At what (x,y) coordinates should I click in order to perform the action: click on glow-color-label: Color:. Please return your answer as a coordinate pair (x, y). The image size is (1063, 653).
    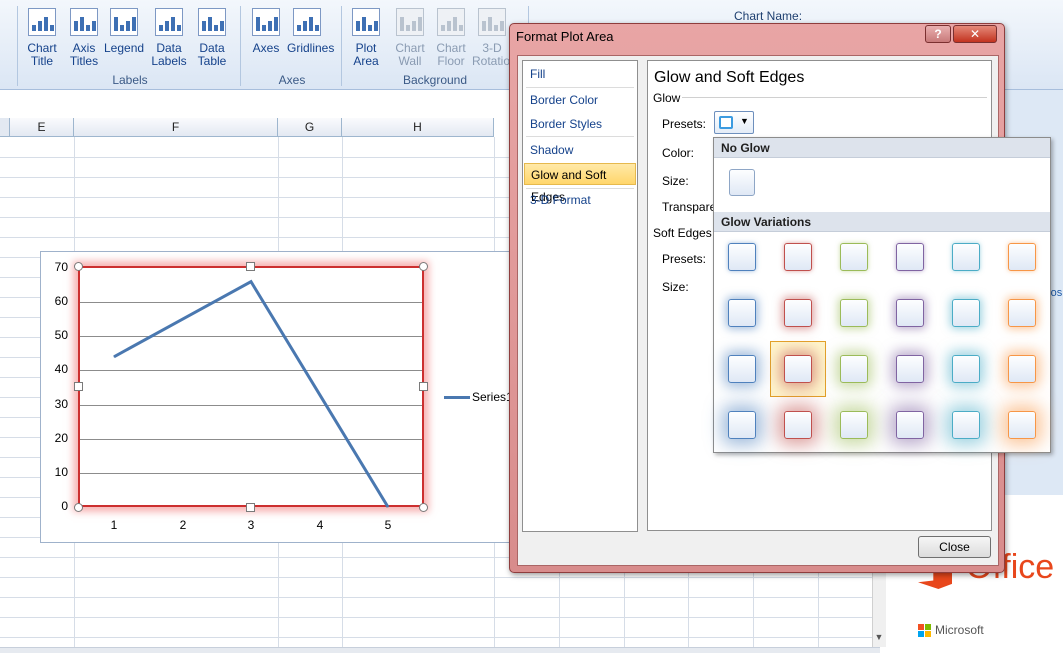
    Looking at the image, I should click on (678, 153).